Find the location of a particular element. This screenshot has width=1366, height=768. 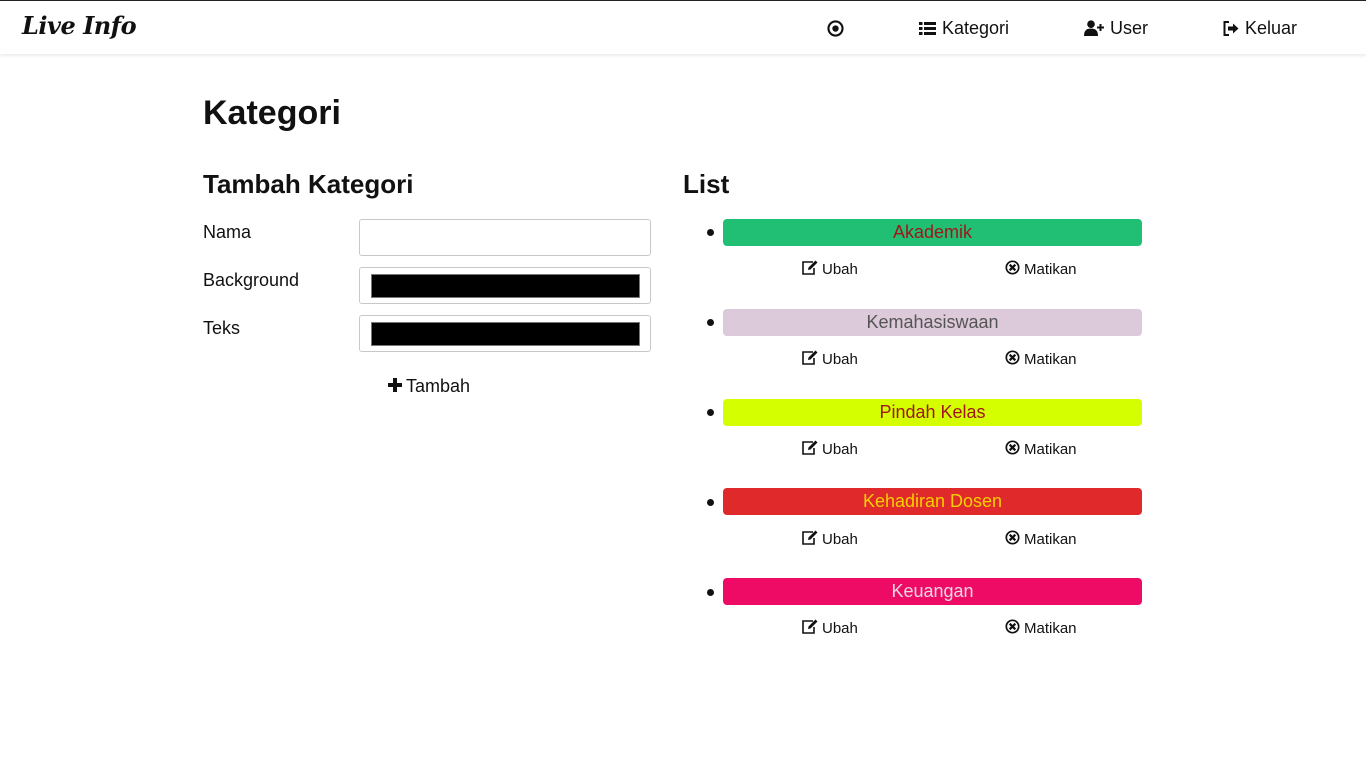

category-badge: Pindah Kelas is located at coordinates (932, 412).